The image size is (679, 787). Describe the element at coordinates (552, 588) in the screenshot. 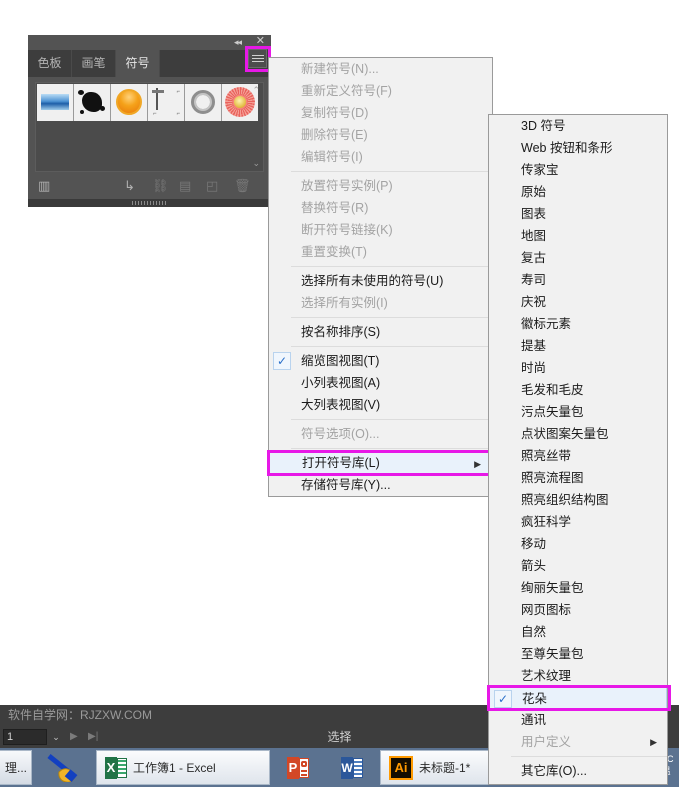

I see `menu-item-label: 绚丽矢量包` at that location.